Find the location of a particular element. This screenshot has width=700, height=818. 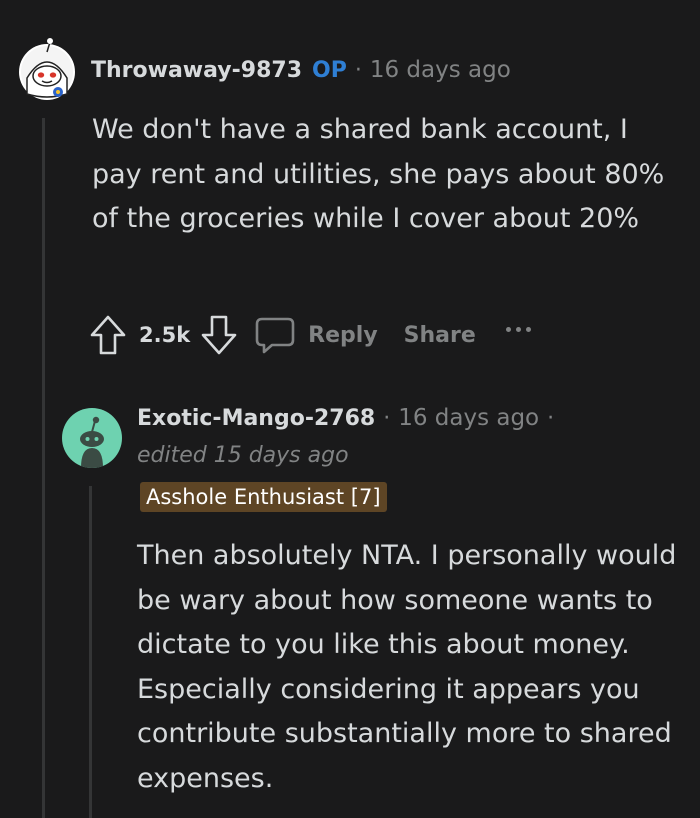

user-flair: Asshole Enthusiast [7] is located at coordinates (263, 497).